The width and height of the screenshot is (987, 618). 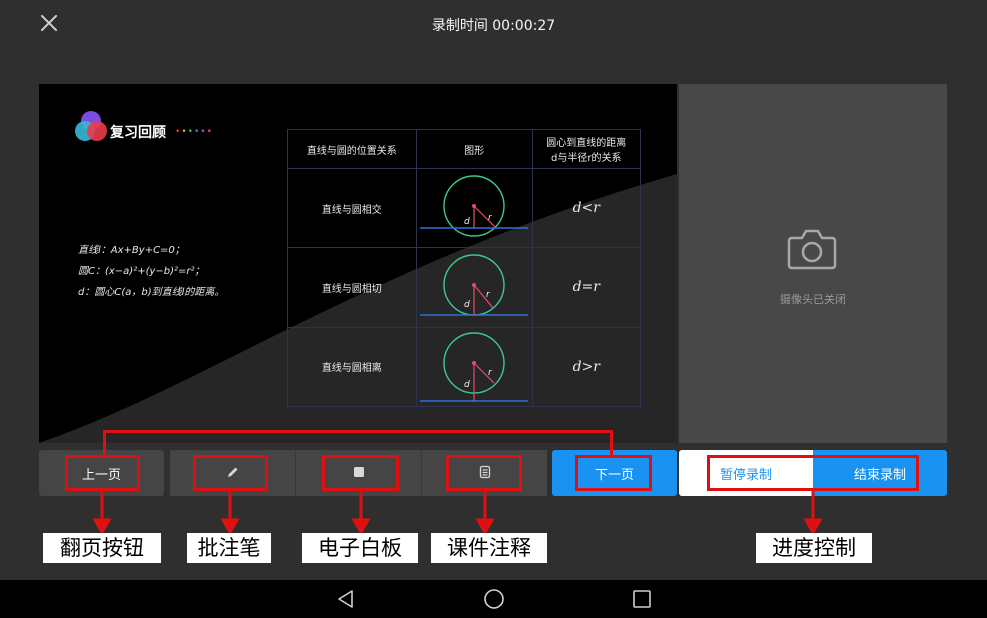 What do you see at coordinates (814, 548) in the screenshot?
I see `label-progress: 进度控制` at bounding box center [814, 548].